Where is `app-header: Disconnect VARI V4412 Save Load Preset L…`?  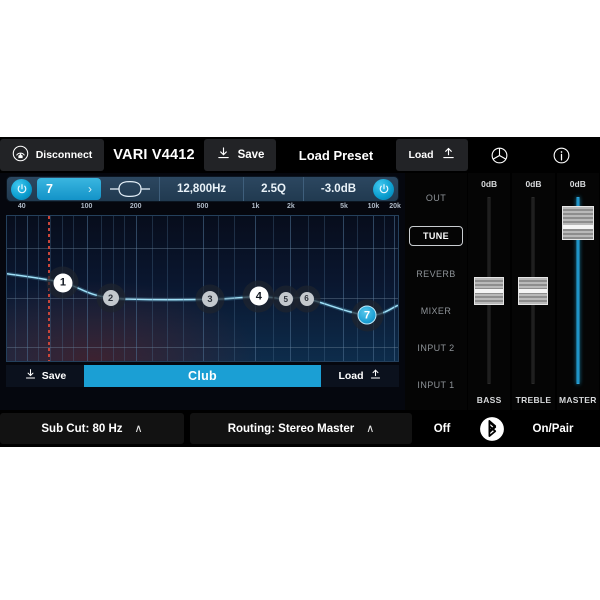 app-header: Disconnect VARI V4412 Save Load Preset L… is located at coordinates (300, 155).